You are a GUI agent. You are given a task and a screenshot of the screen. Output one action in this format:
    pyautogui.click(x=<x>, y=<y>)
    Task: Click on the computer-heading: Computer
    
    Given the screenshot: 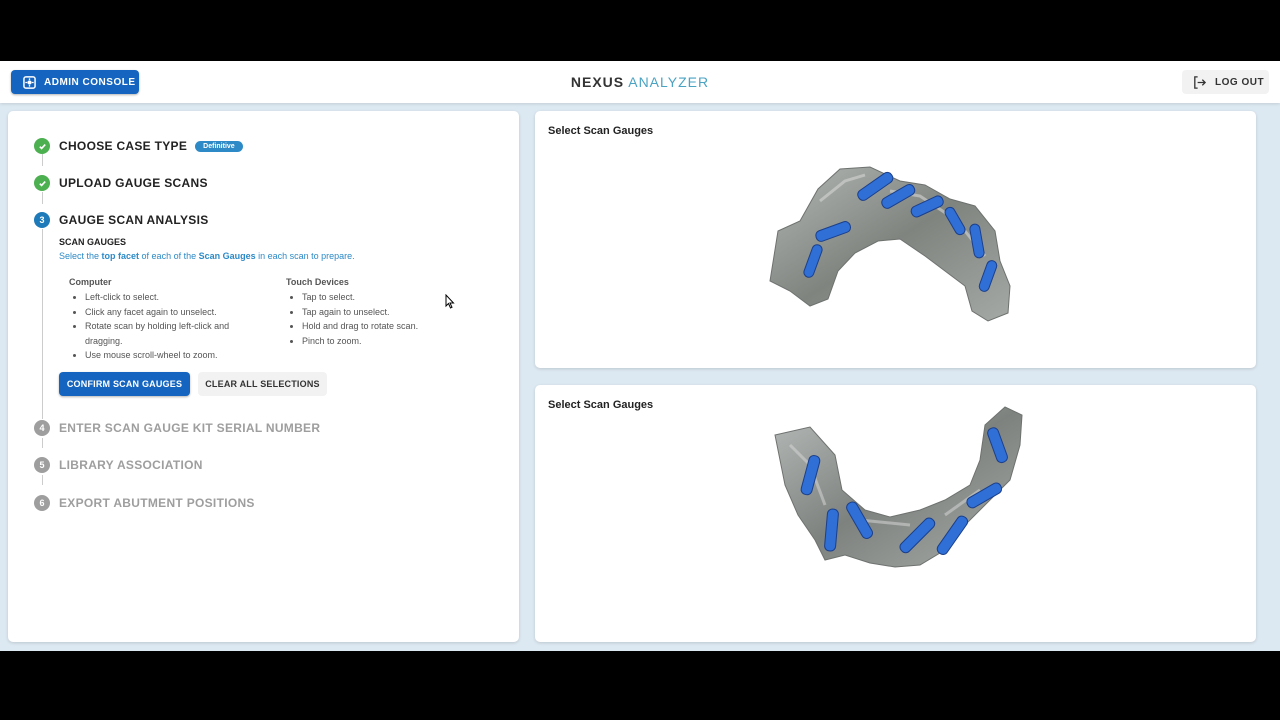 What is the action you would take?
    pyautogui.click(x=90, y=282)
    